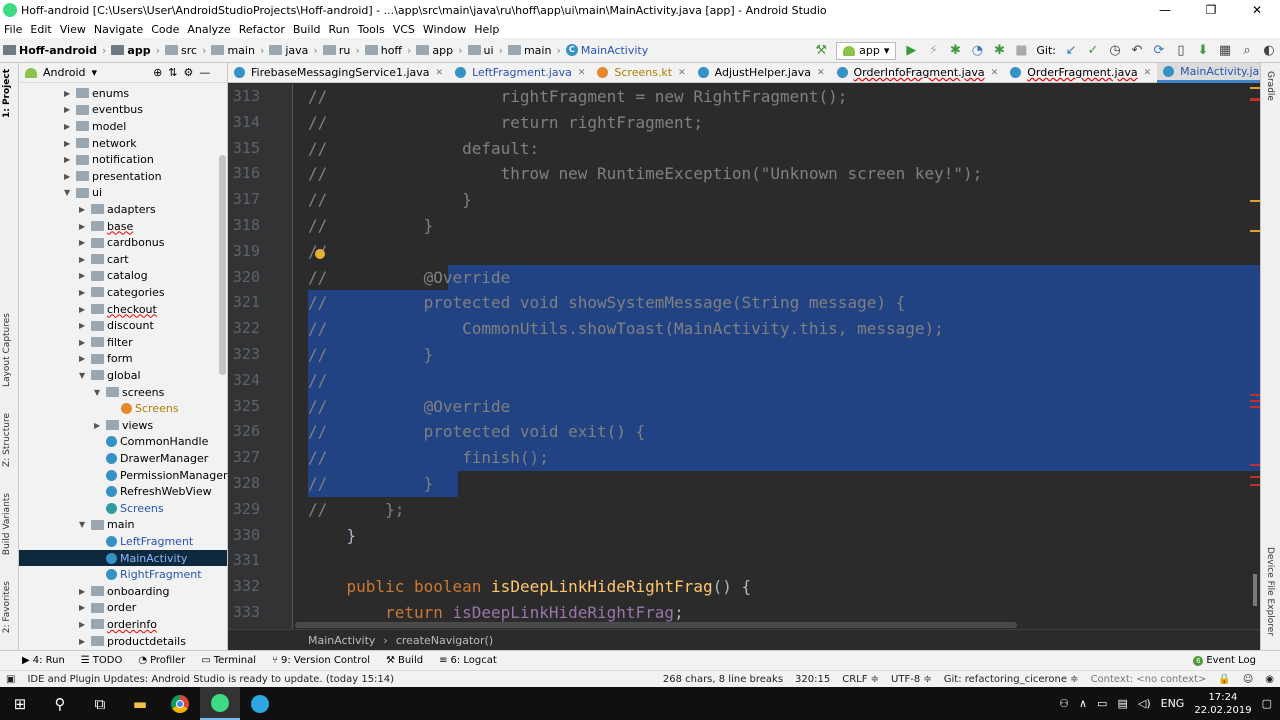  Describe the element at coordinates (1269, 50) in the screenshot. I see `profile-avatar-icon: ◐` at that location.